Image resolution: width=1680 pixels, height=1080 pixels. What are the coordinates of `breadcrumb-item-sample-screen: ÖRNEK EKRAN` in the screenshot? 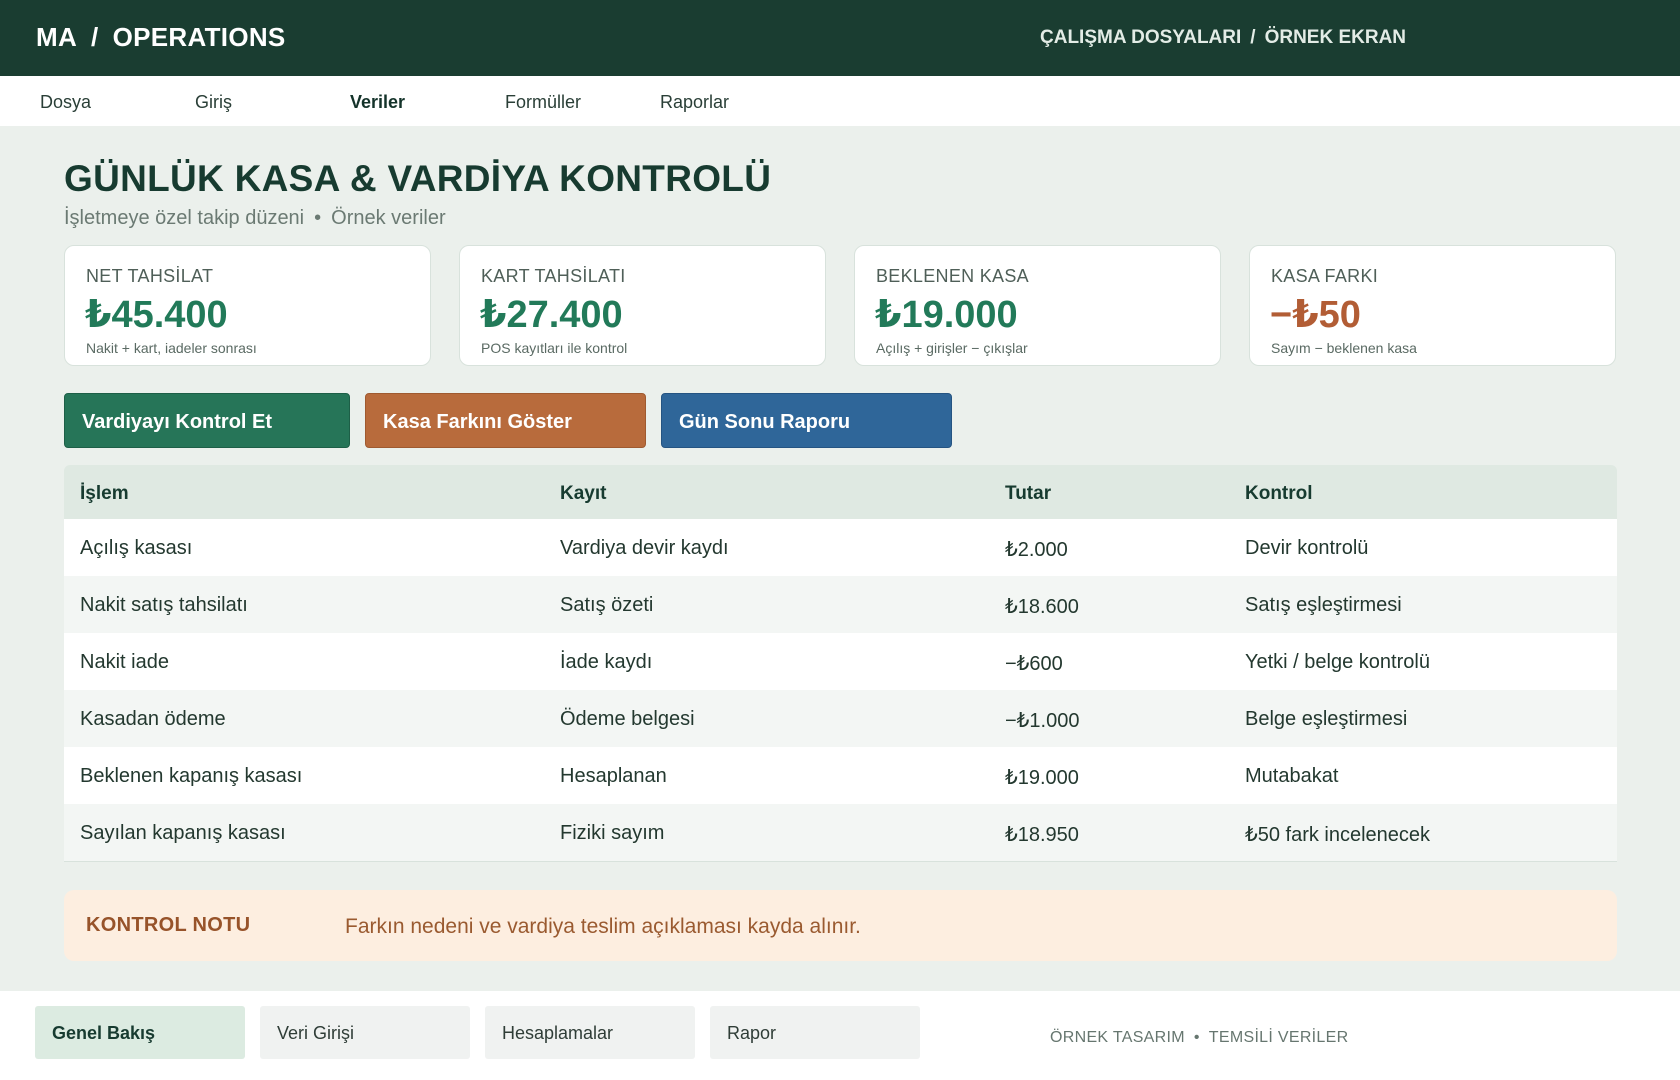 It's located at (1335, 37).